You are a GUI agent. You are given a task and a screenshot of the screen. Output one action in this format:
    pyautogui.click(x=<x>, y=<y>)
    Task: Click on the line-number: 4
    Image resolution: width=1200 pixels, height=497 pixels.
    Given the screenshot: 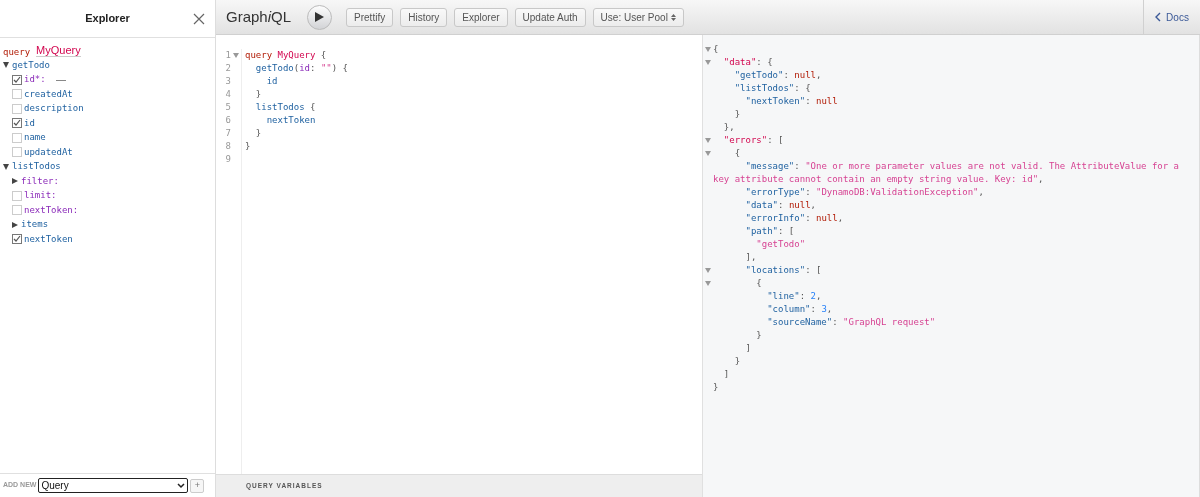 What is the action you would take?
    pyautogui.click(x=228, y=94)
    